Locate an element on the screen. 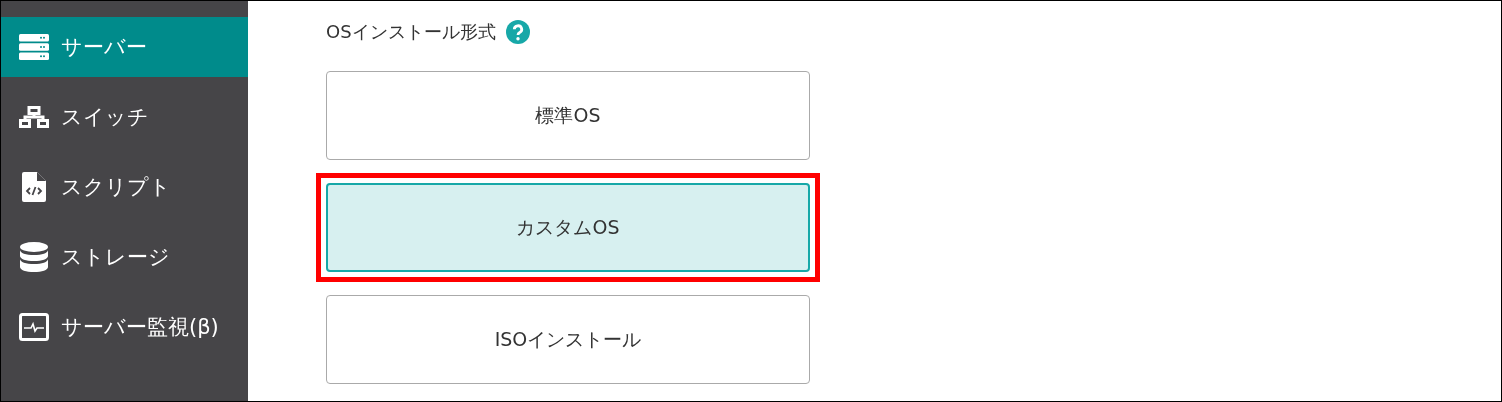 Image resolution: width=1502 pixels, height=402 pixels. monitor-icon is located at coordinates (34, 327).